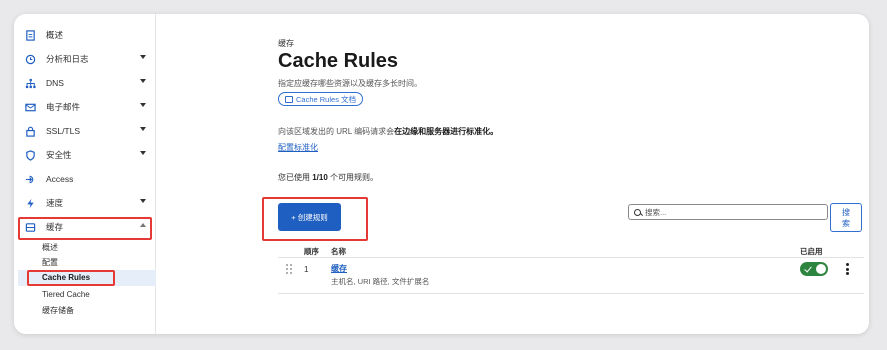 The width and height of the screenshot is (887, 350). I want to click on usage-text: 您已使用 1/10 个可用规则。, so click(328, 177).